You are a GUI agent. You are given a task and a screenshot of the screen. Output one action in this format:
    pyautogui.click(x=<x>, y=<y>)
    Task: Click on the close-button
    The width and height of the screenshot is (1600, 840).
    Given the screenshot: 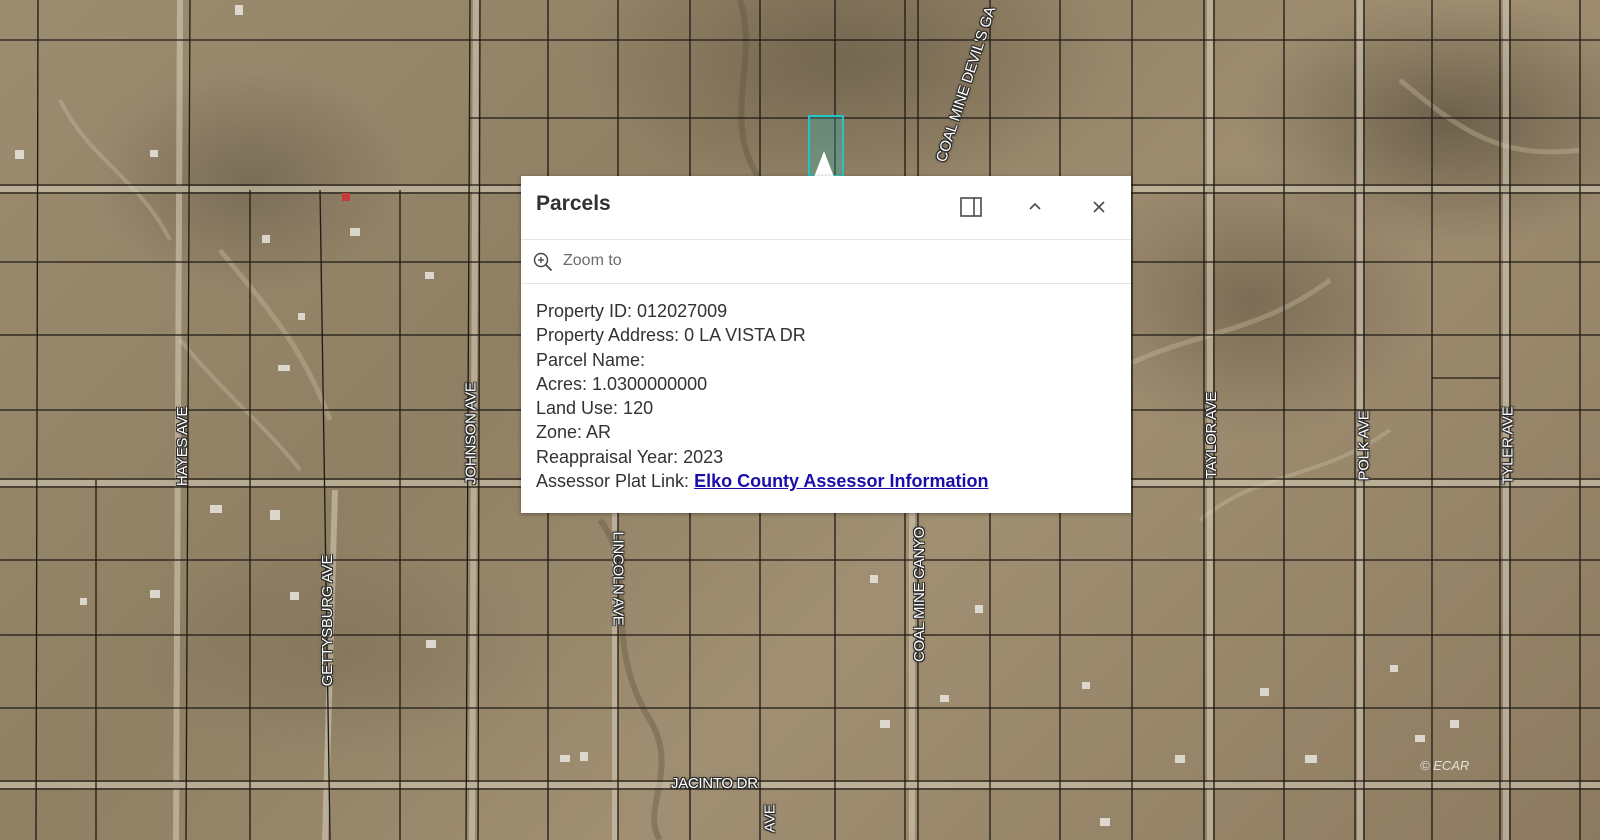 What is the action you would take?
    pyautogui.click(x=1099, y=207)
    